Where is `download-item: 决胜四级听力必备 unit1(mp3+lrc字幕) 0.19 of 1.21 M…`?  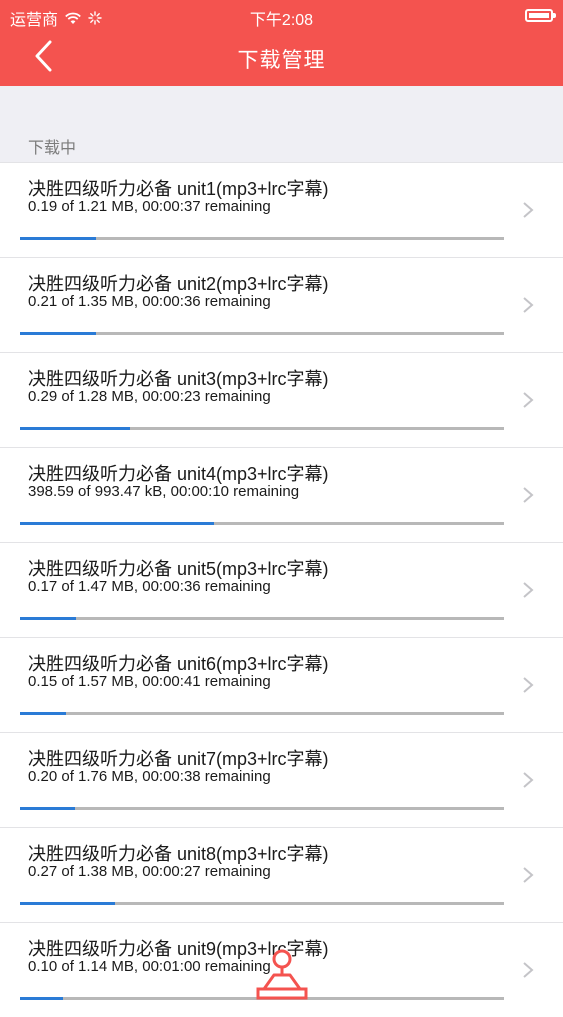 download-item: 决胜四级听力必备 unit1(mp3+lrc字幕) 0.19 of 1.21 M… is located at coordinates (281, 209).